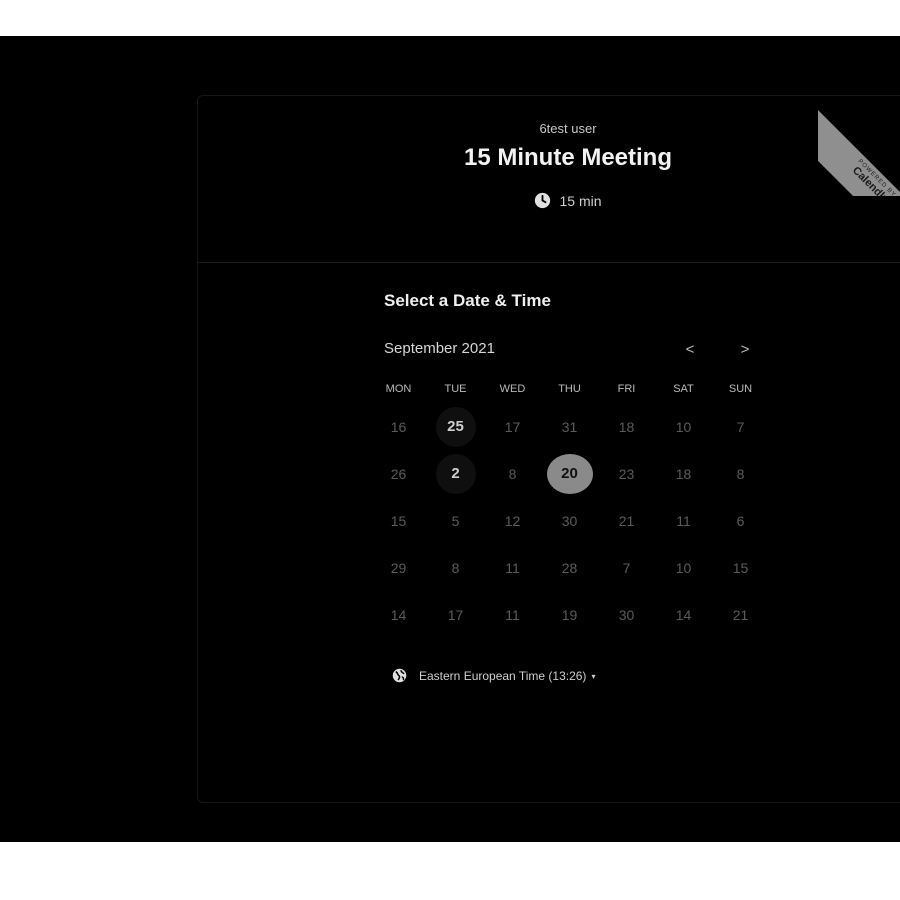 The width and height of the screenshot is (900, 900). I want to click on timezone-selector: Eastern European Time (13:26) ▾, so click(493, 677).